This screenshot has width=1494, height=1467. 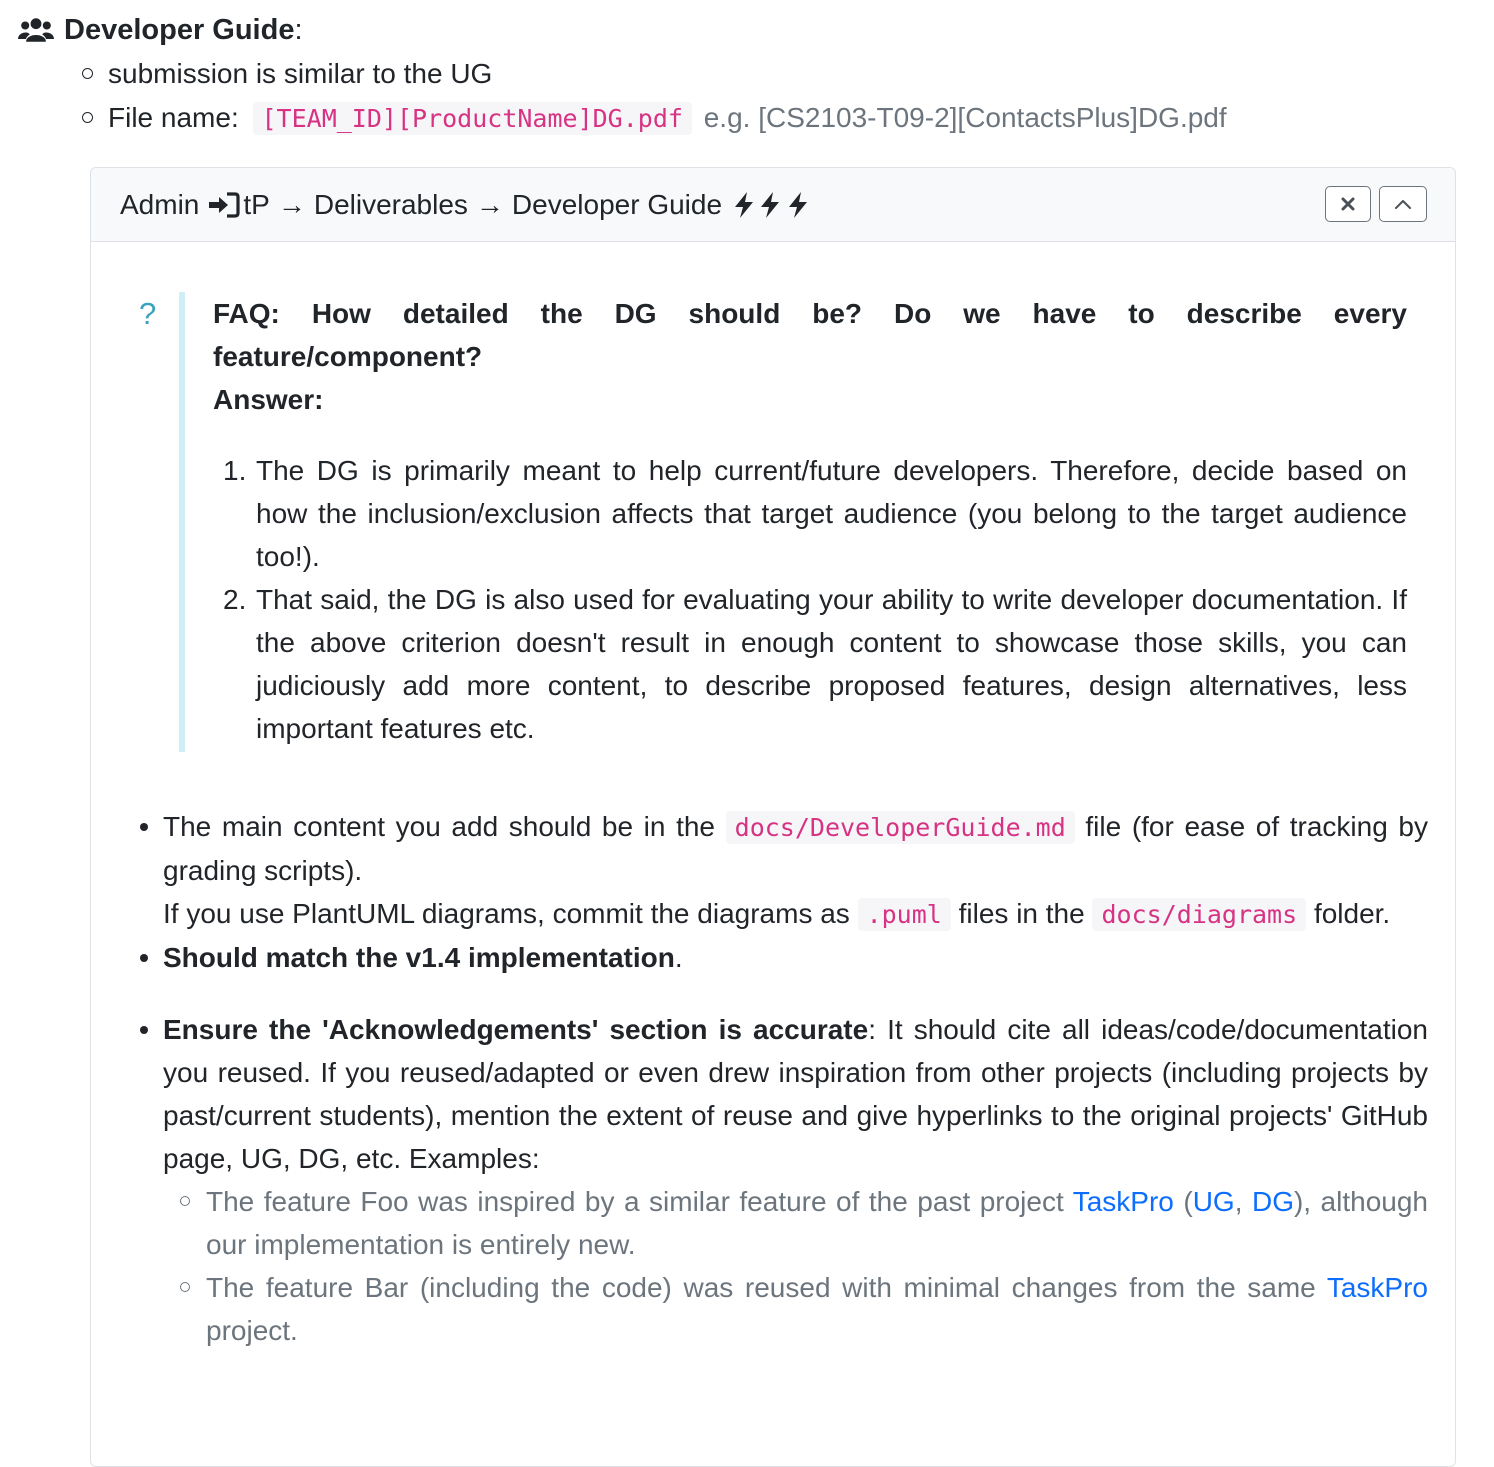 What do you see at coordinates (1243, 1201) in the screenshot?
I see `example-text: ,` at bounding box center [1243, 1201].